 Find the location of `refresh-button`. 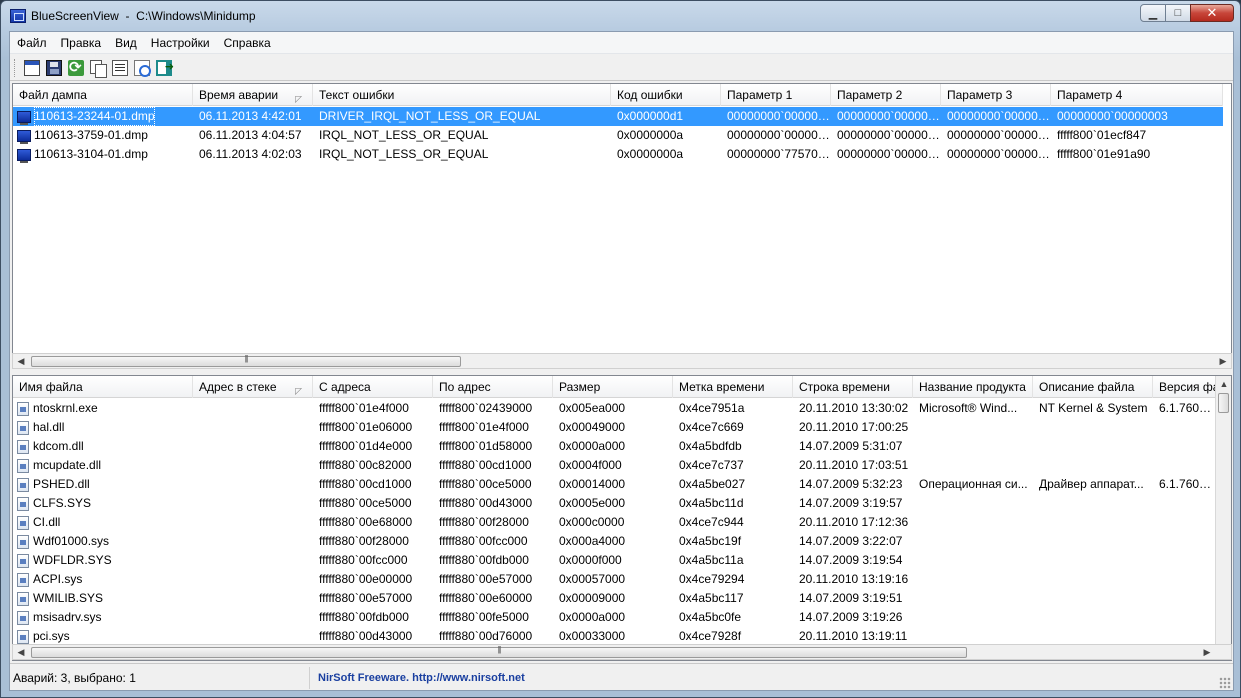

refresh-button is located at coordinates (76, 68).